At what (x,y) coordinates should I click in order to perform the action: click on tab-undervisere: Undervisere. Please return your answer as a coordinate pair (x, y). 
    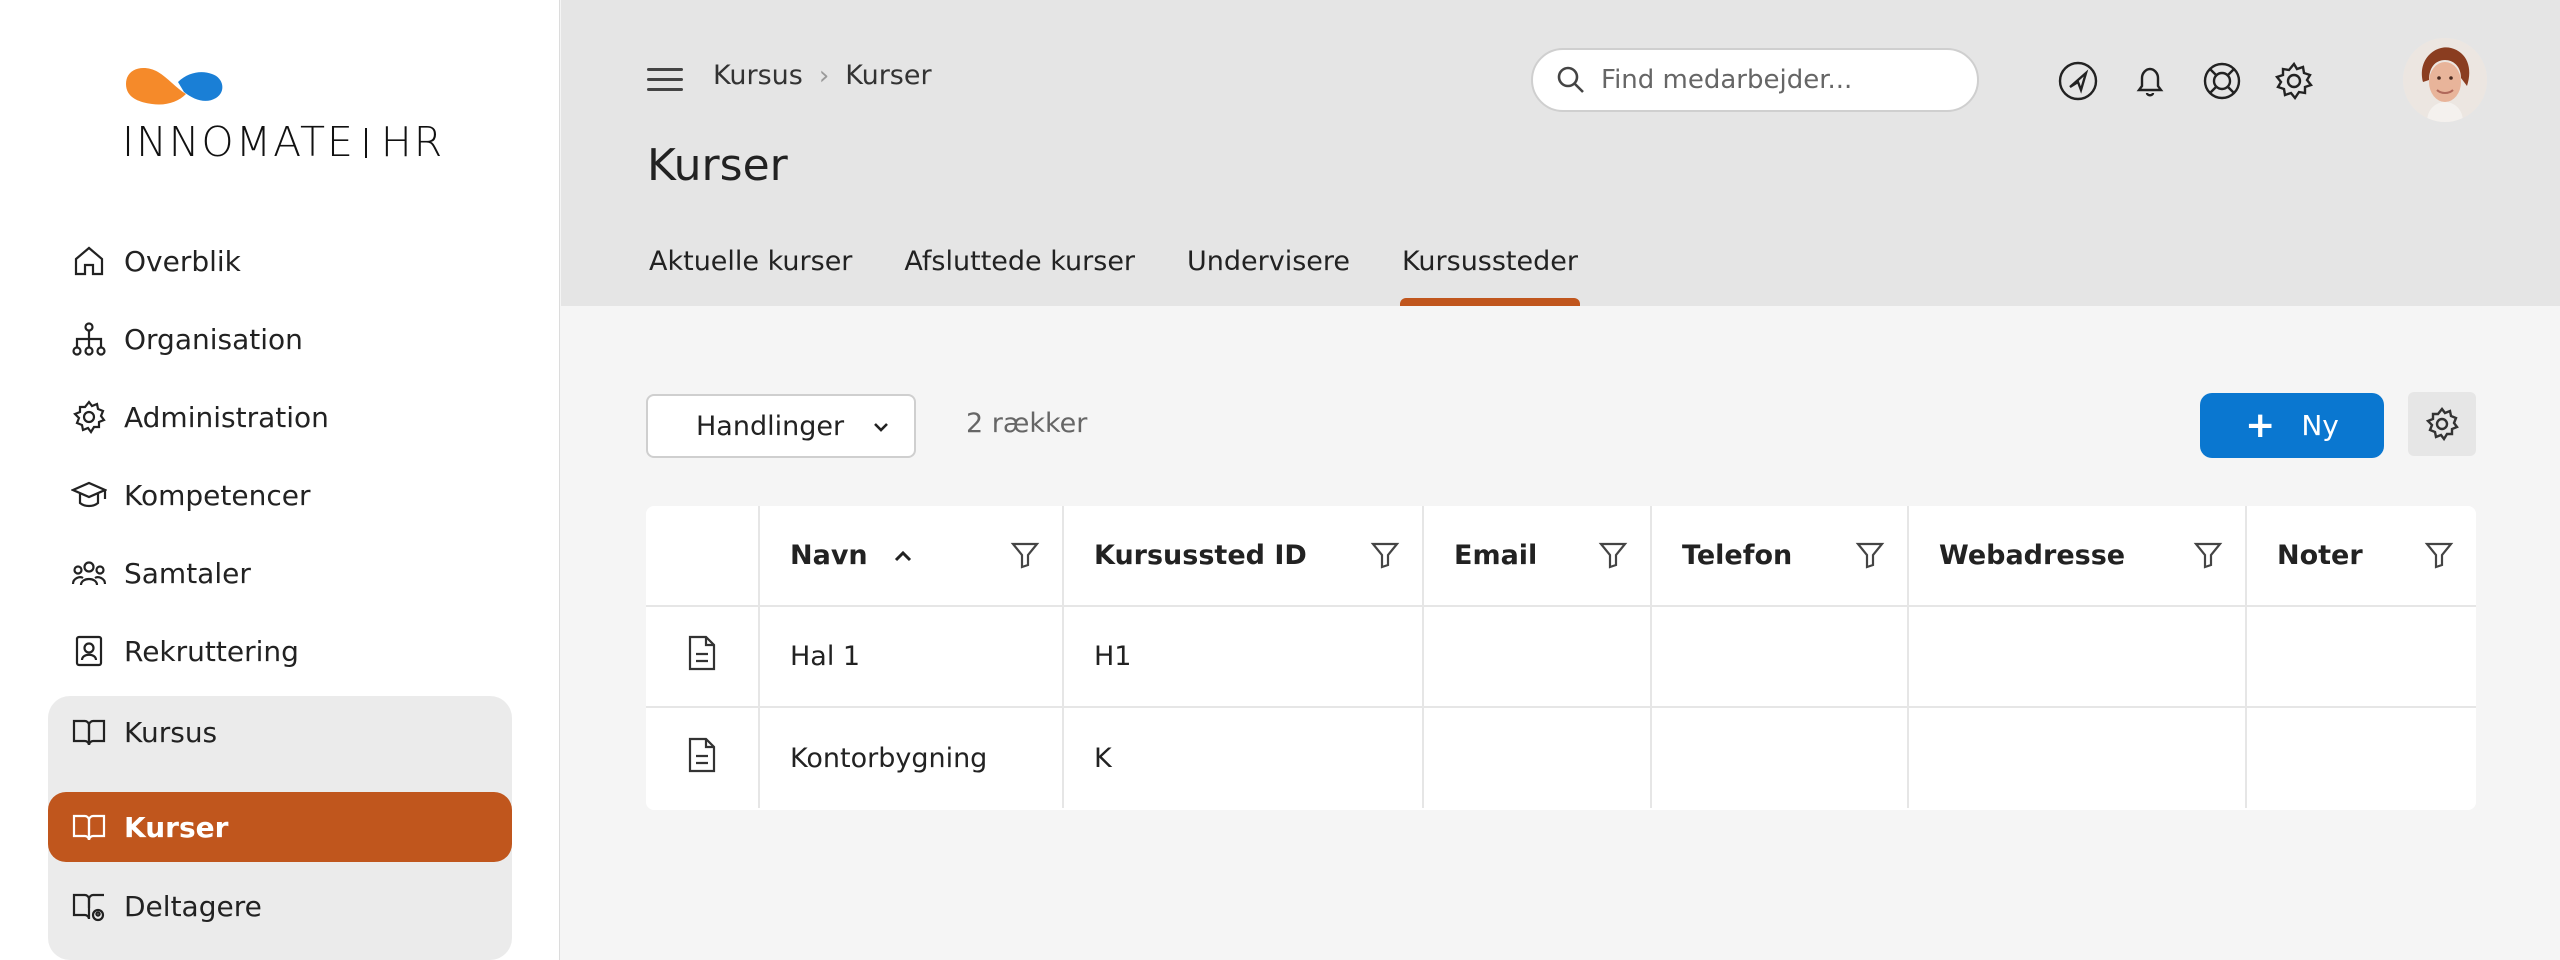
    Looking at the image, I should click on (1268, 276).